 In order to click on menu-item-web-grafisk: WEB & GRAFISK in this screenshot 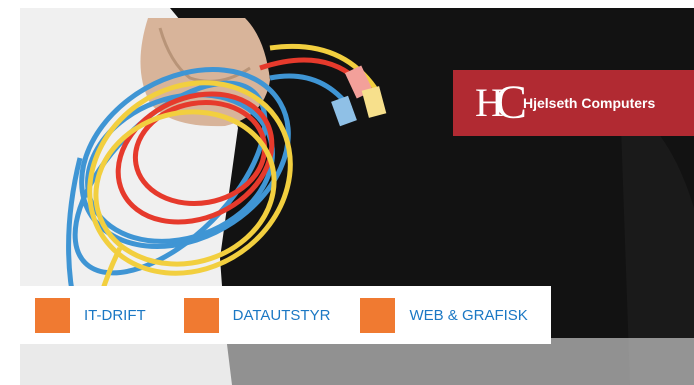, I will do `click(444, 315)`.